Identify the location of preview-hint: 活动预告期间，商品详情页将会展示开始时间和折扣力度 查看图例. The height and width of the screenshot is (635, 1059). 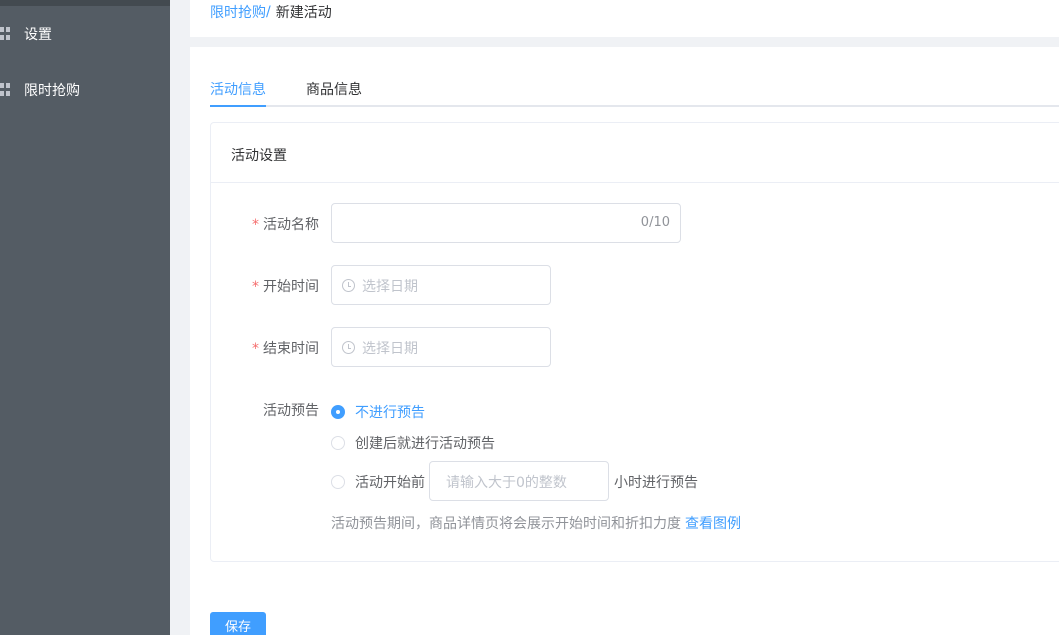
(536, 523).